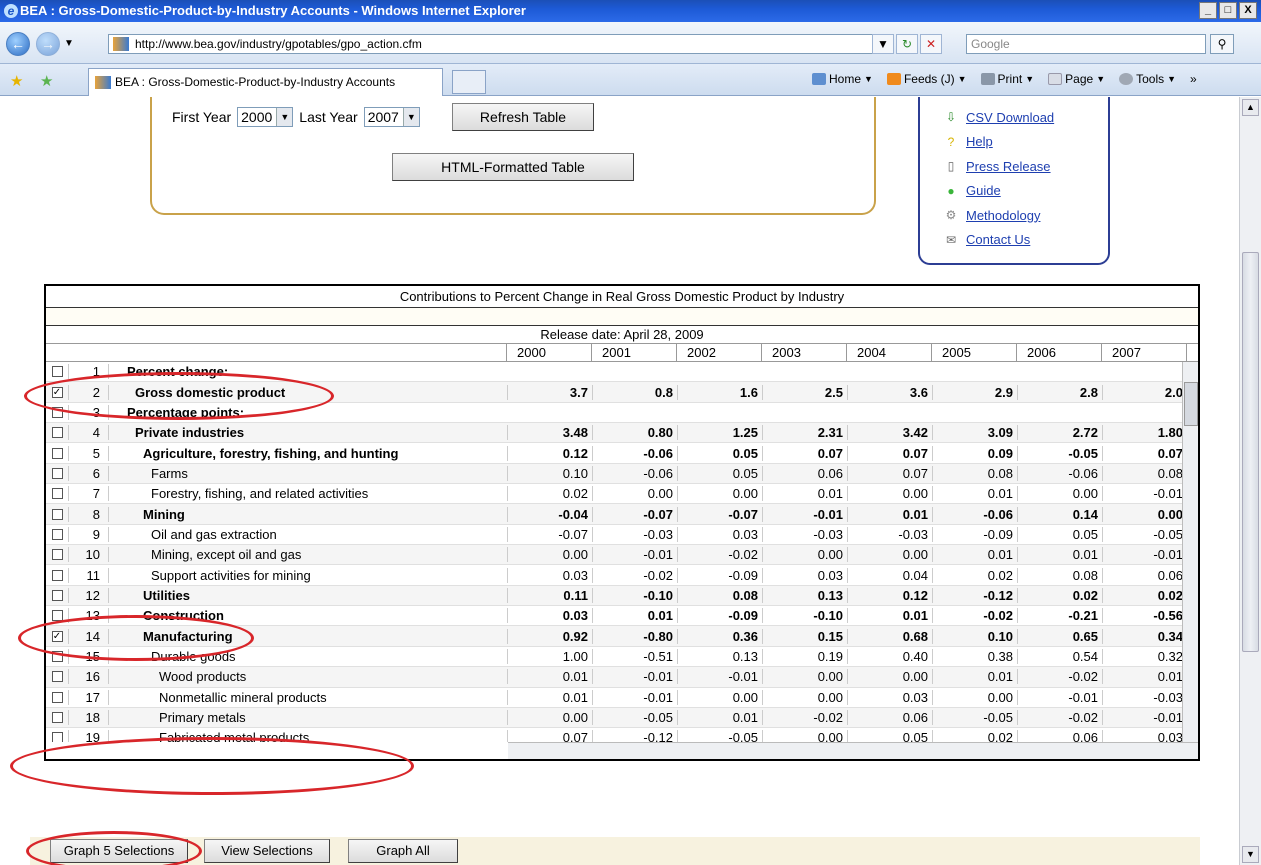 Image resolution: width=1261 pixels, height=865 pixels. Describe the element at coordinates (513, 167) in the screenshot. I see `html-formatted-table-button: HTML-Formatted Table` at that location.